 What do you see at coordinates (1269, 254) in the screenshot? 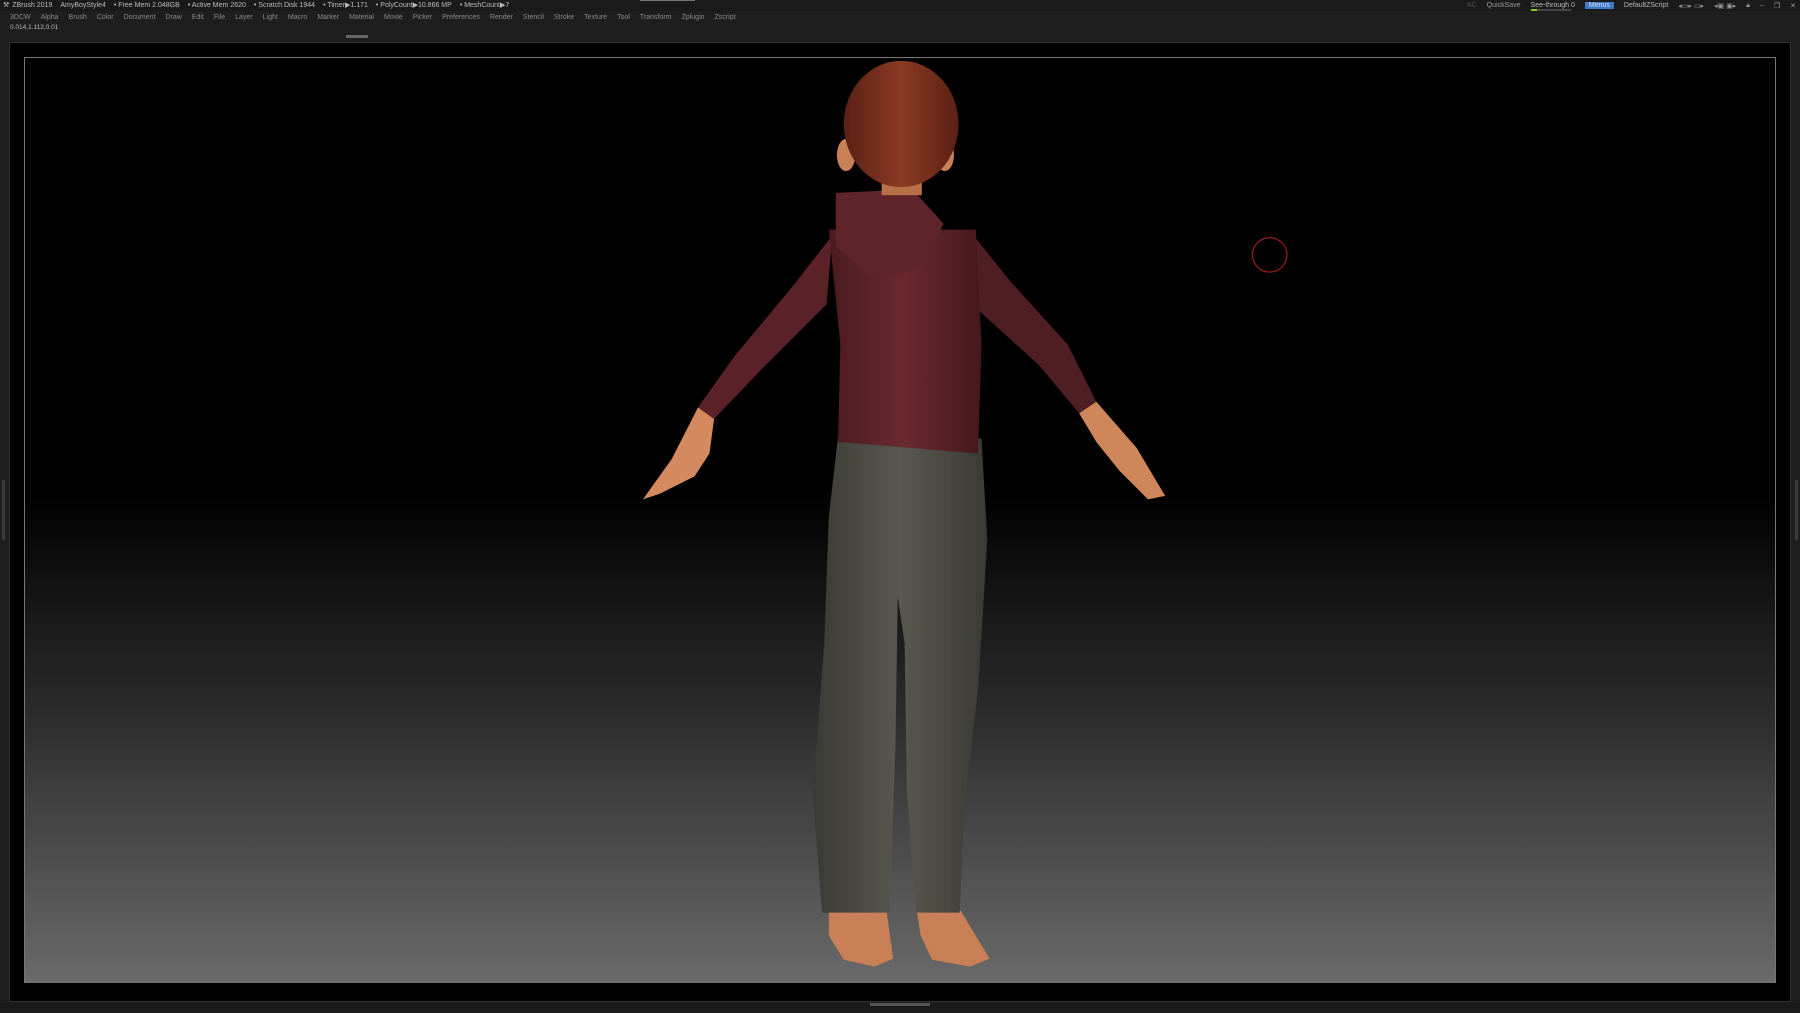
I see `brush-cursor` at bounding box center [1269, 254].